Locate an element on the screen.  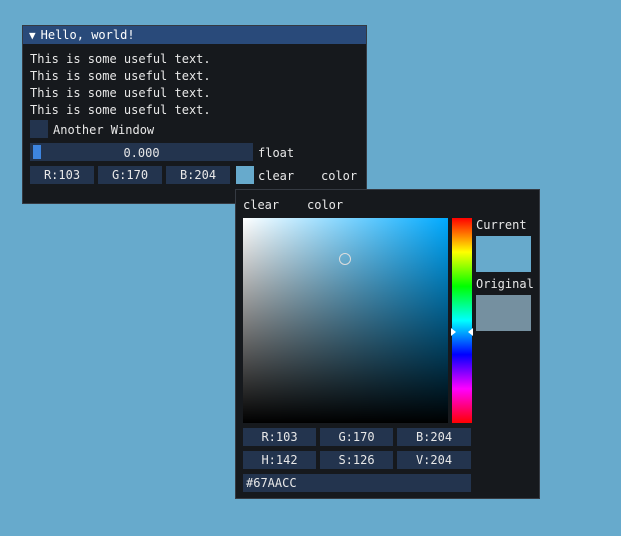
picker-title-color: color is located at coordinates (325, 205).